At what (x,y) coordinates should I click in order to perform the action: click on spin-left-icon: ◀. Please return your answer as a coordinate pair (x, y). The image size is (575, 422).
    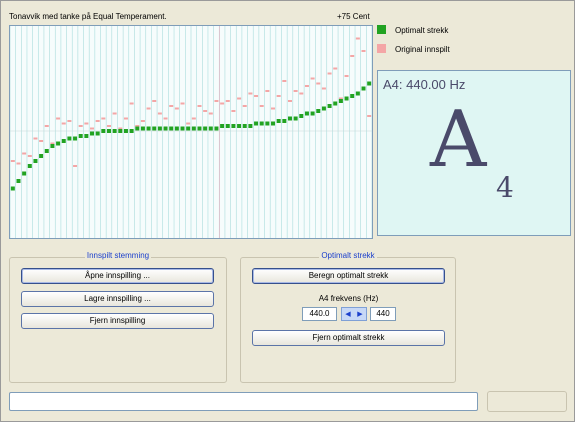
    Looking at the image, I should click on (347, 314).